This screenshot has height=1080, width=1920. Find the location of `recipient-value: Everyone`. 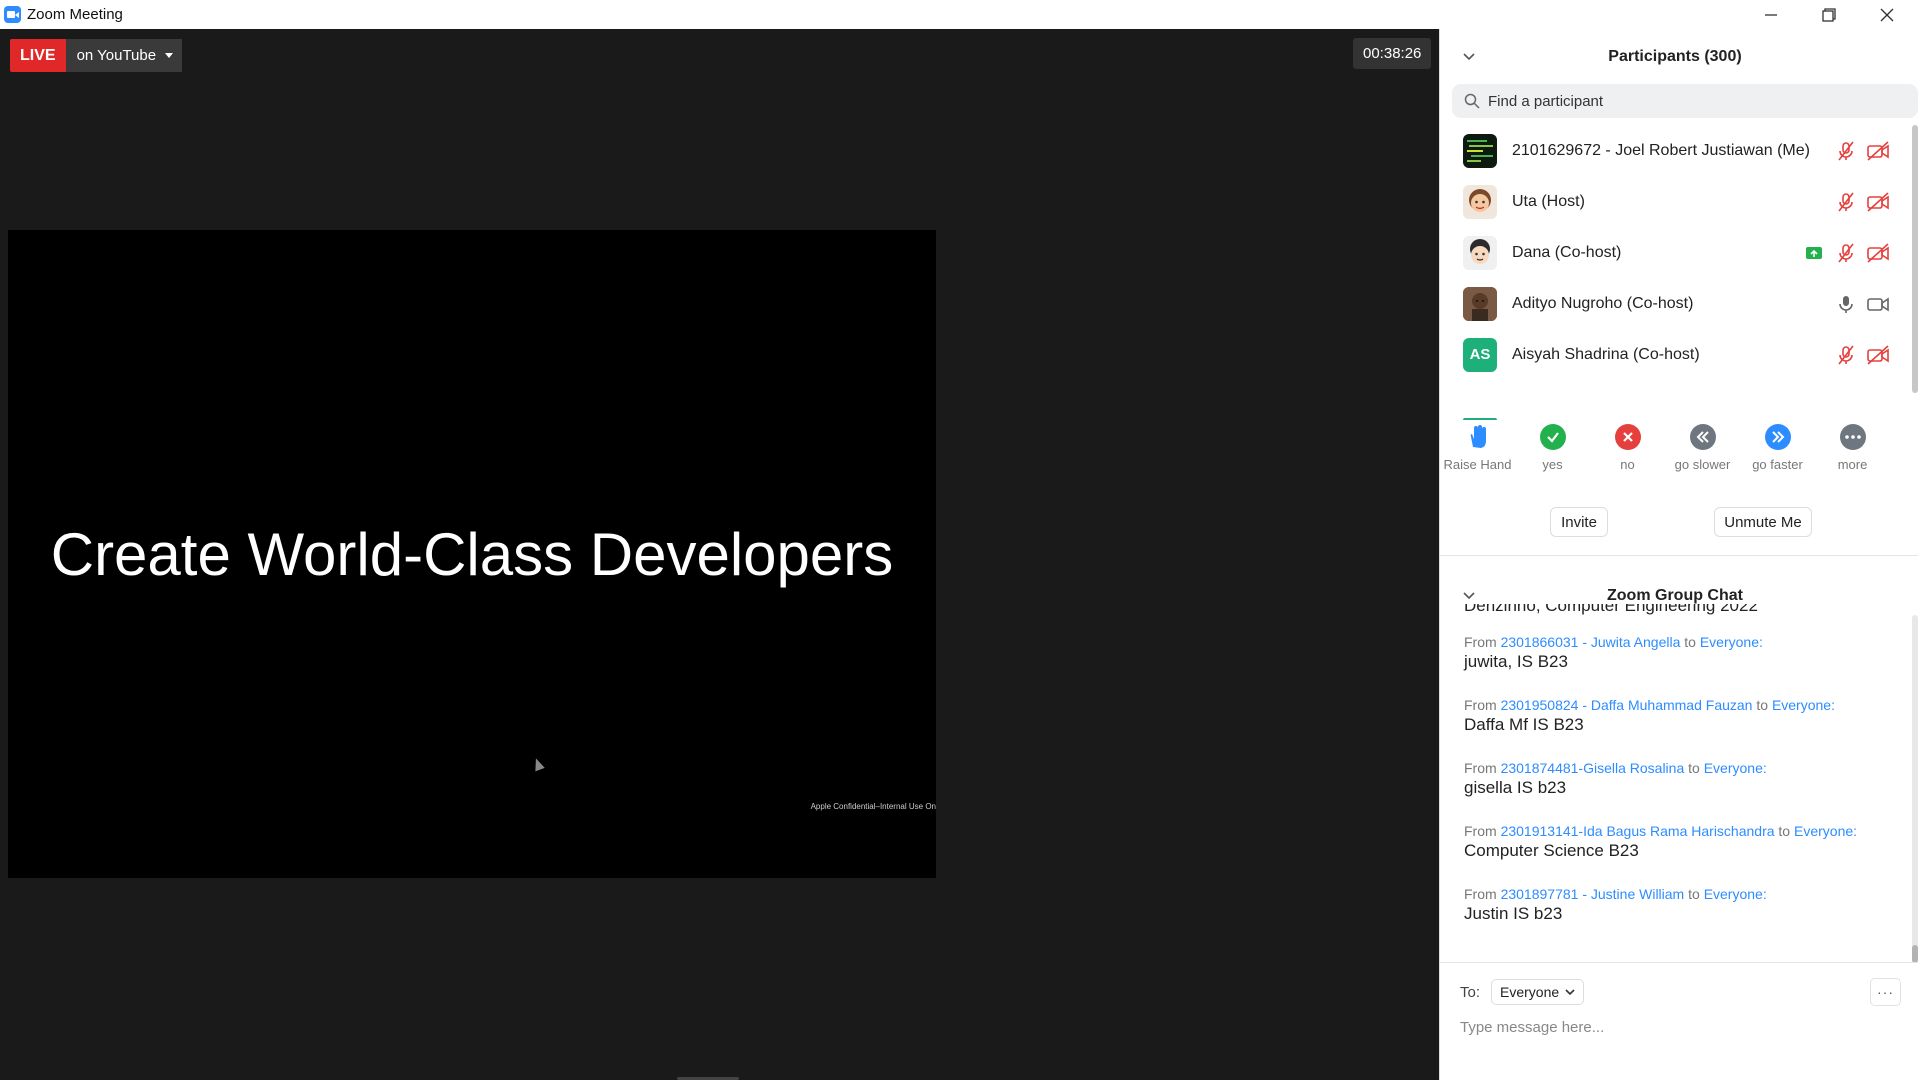

recipient-value: Everyone is located at coordinates (1530, 992).